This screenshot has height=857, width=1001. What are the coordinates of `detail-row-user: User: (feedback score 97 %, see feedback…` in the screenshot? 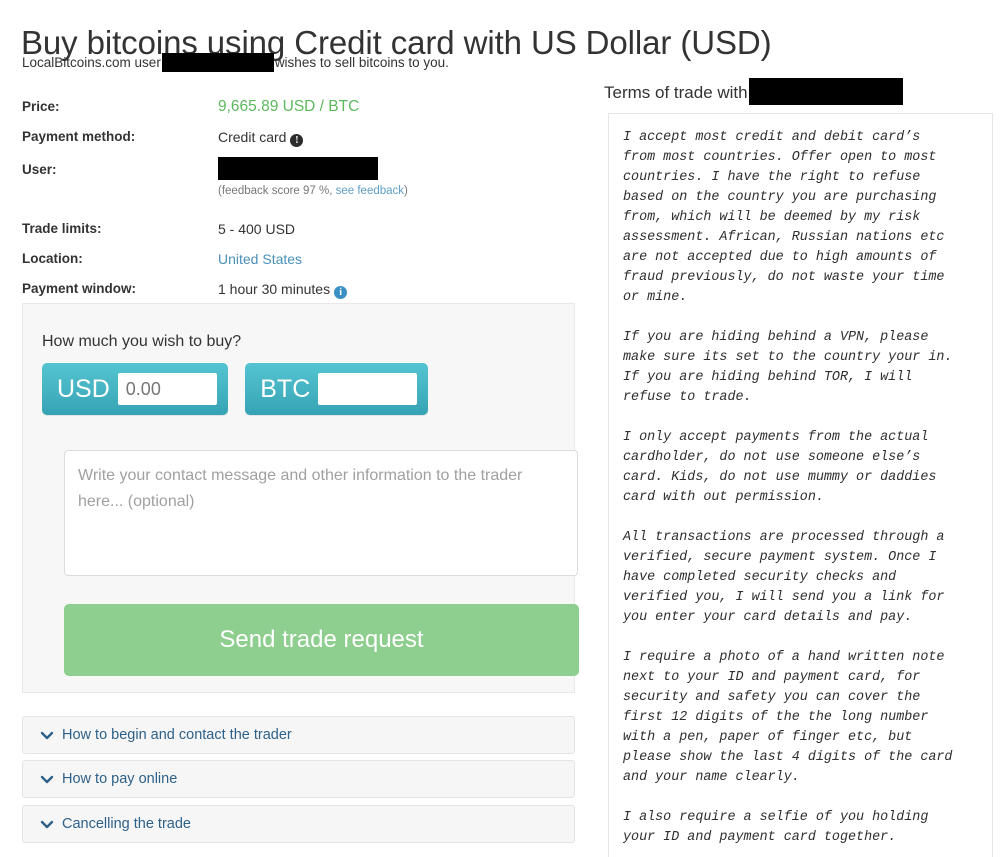 It's located at (302, 183).